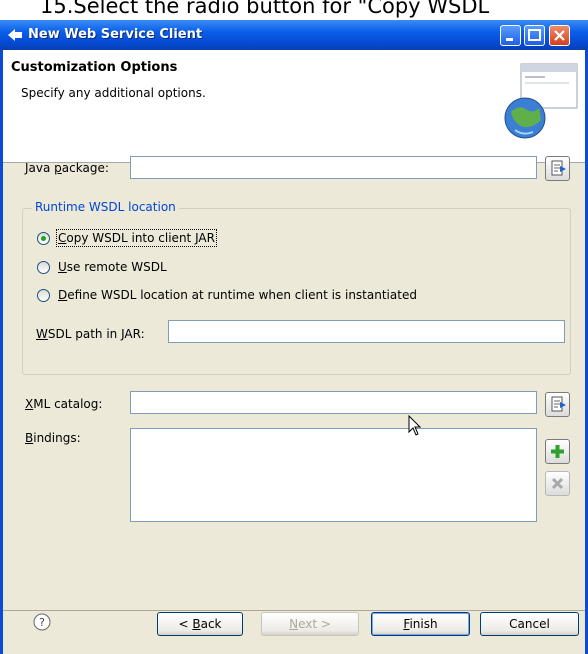 This screenshot has height=654, width=588. I want to click on radio-use-remote-wsdl-label: Use remote WSDL, so click(112, 267).